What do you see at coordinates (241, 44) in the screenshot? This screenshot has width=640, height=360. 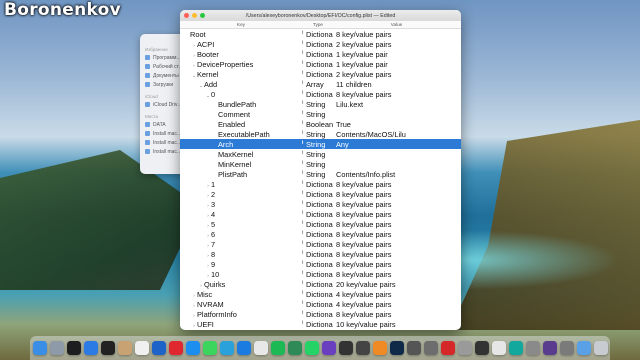 I see `plist-key-cell: › ACPI` at bounding box center [241, 44].